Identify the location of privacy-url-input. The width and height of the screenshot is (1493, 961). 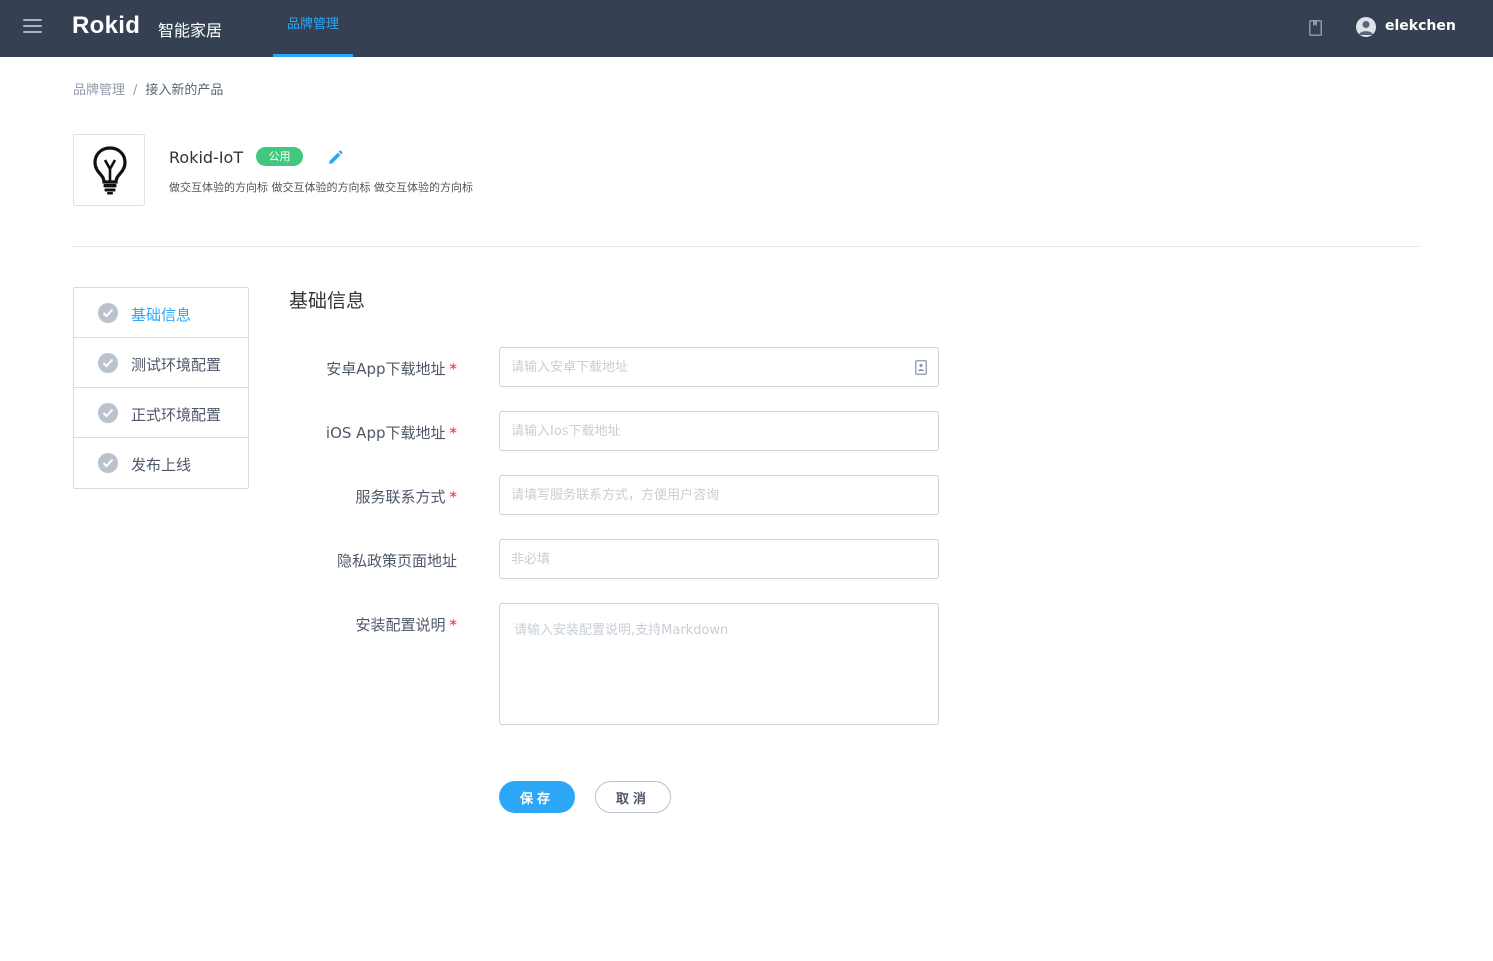
(719, 559).